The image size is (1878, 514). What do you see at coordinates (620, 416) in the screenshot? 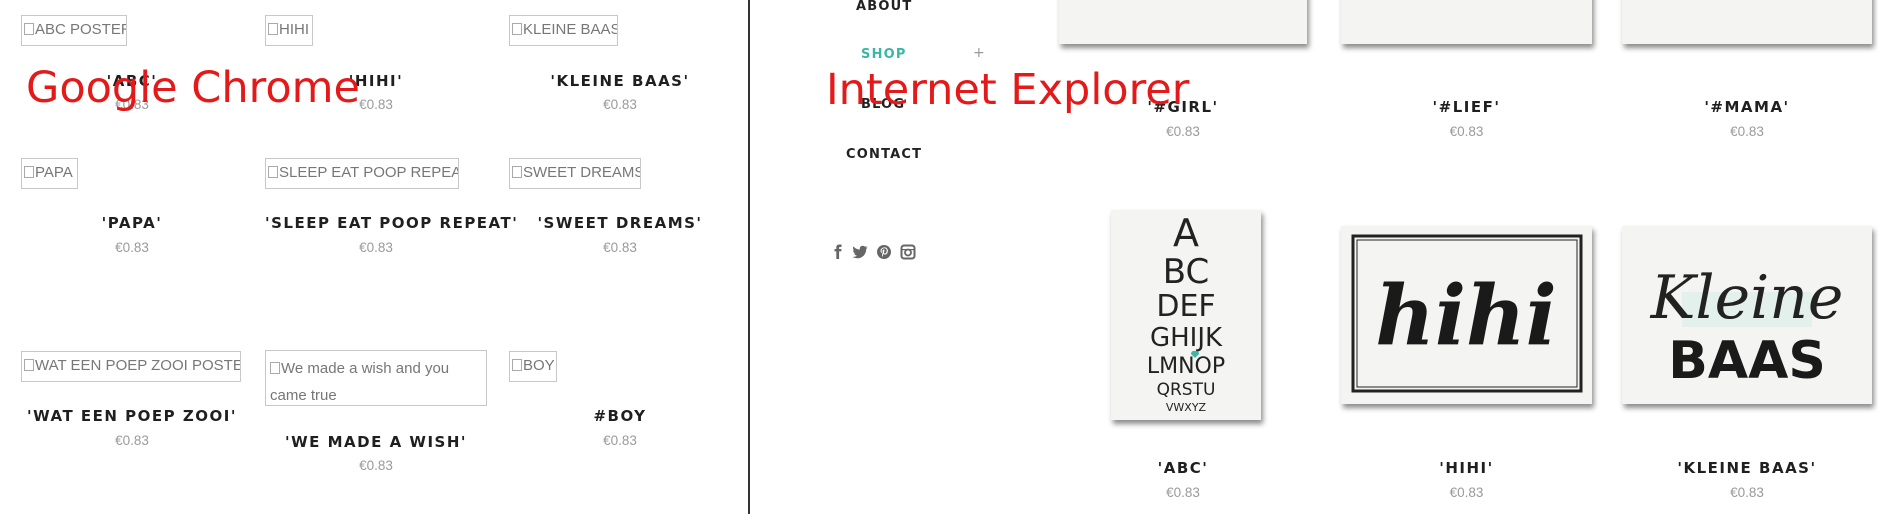
I see `product-title: #BOY` at bounding box center [620, 416].